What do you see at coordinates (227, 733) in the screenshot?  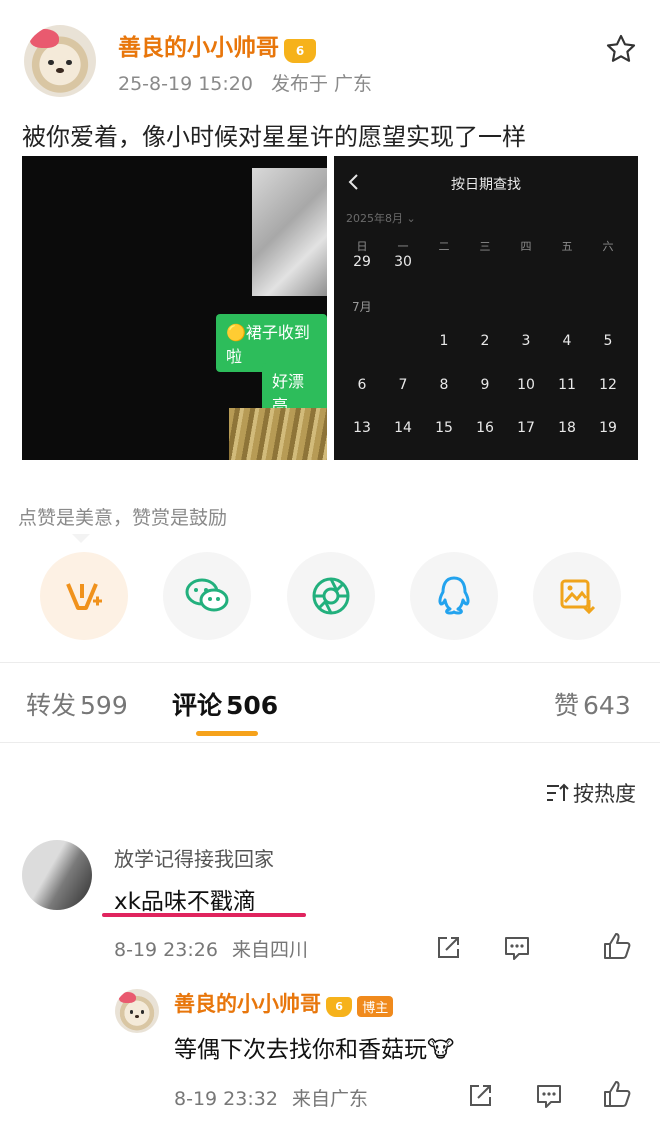 I see `tab-active-indicator` at bounding box center [227, 733].